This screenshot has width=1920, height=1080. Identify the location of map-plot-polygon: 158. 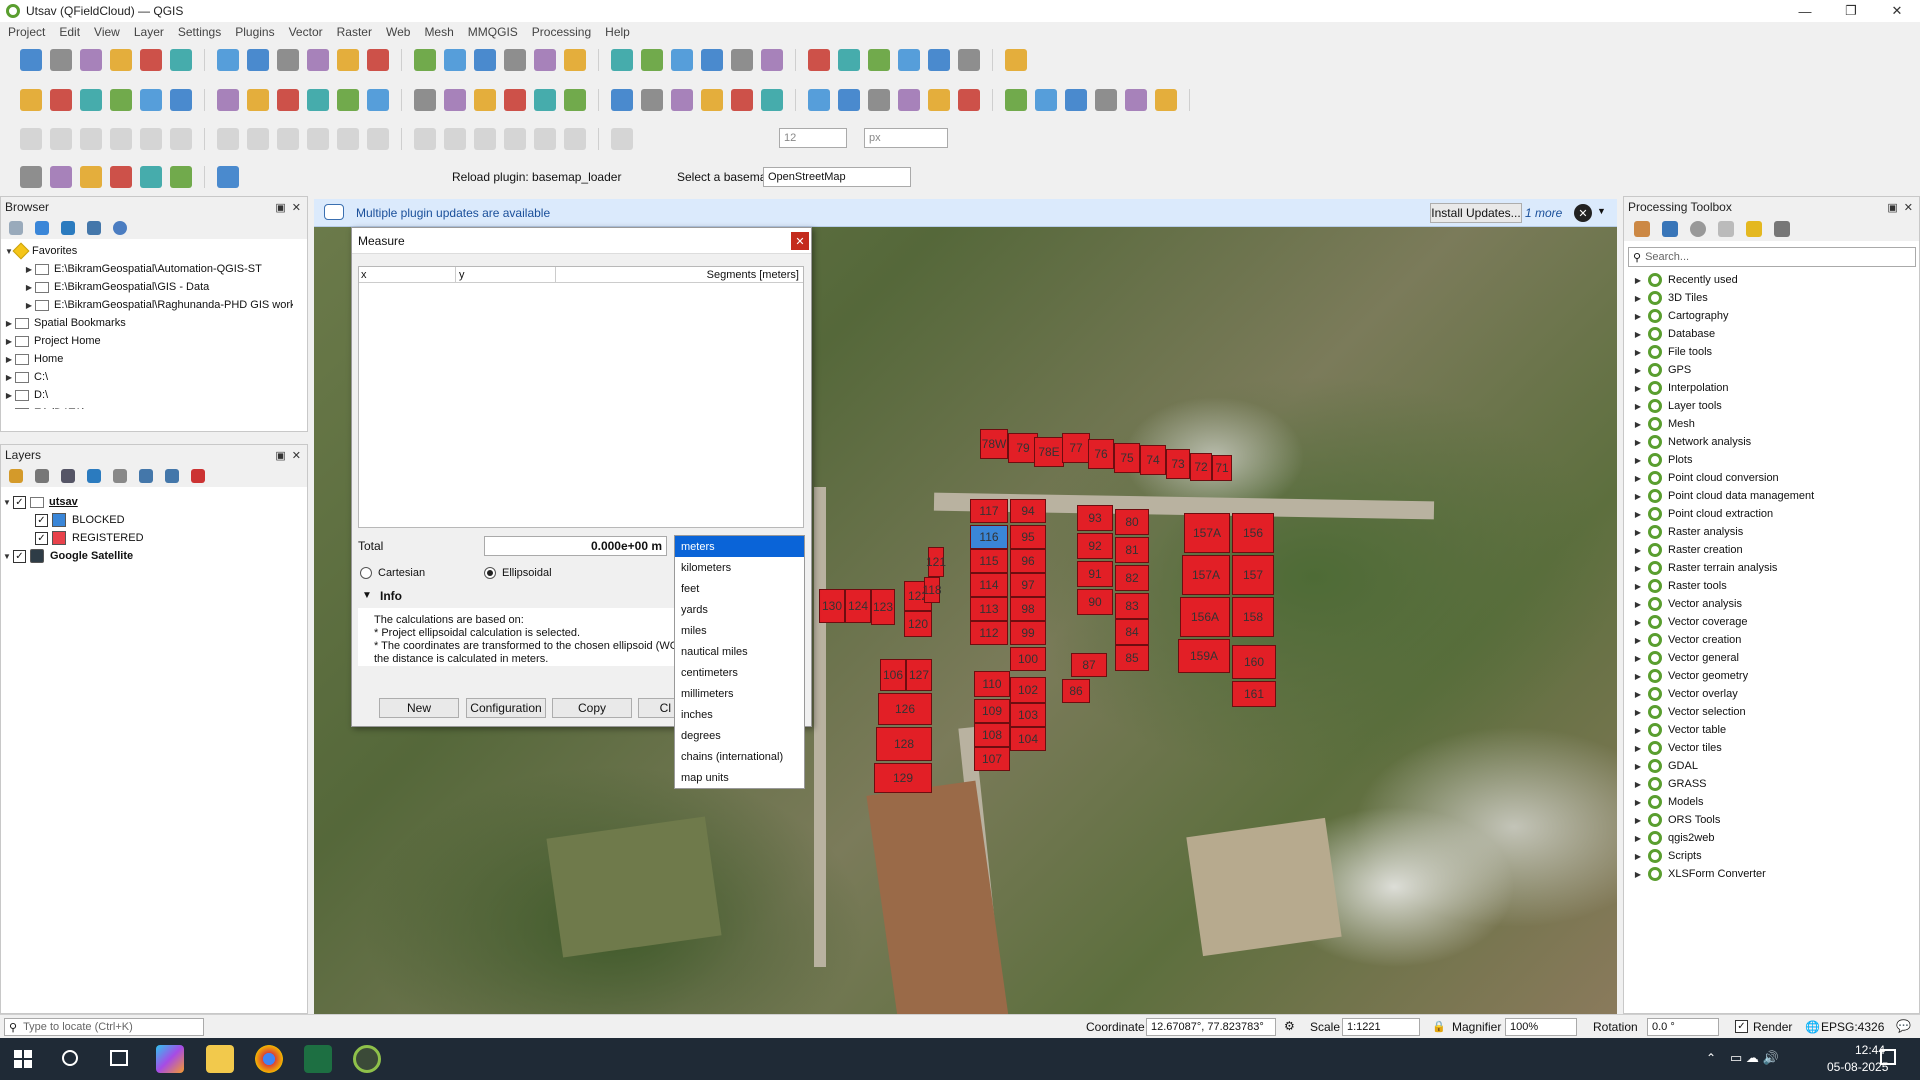
(1253, 617).